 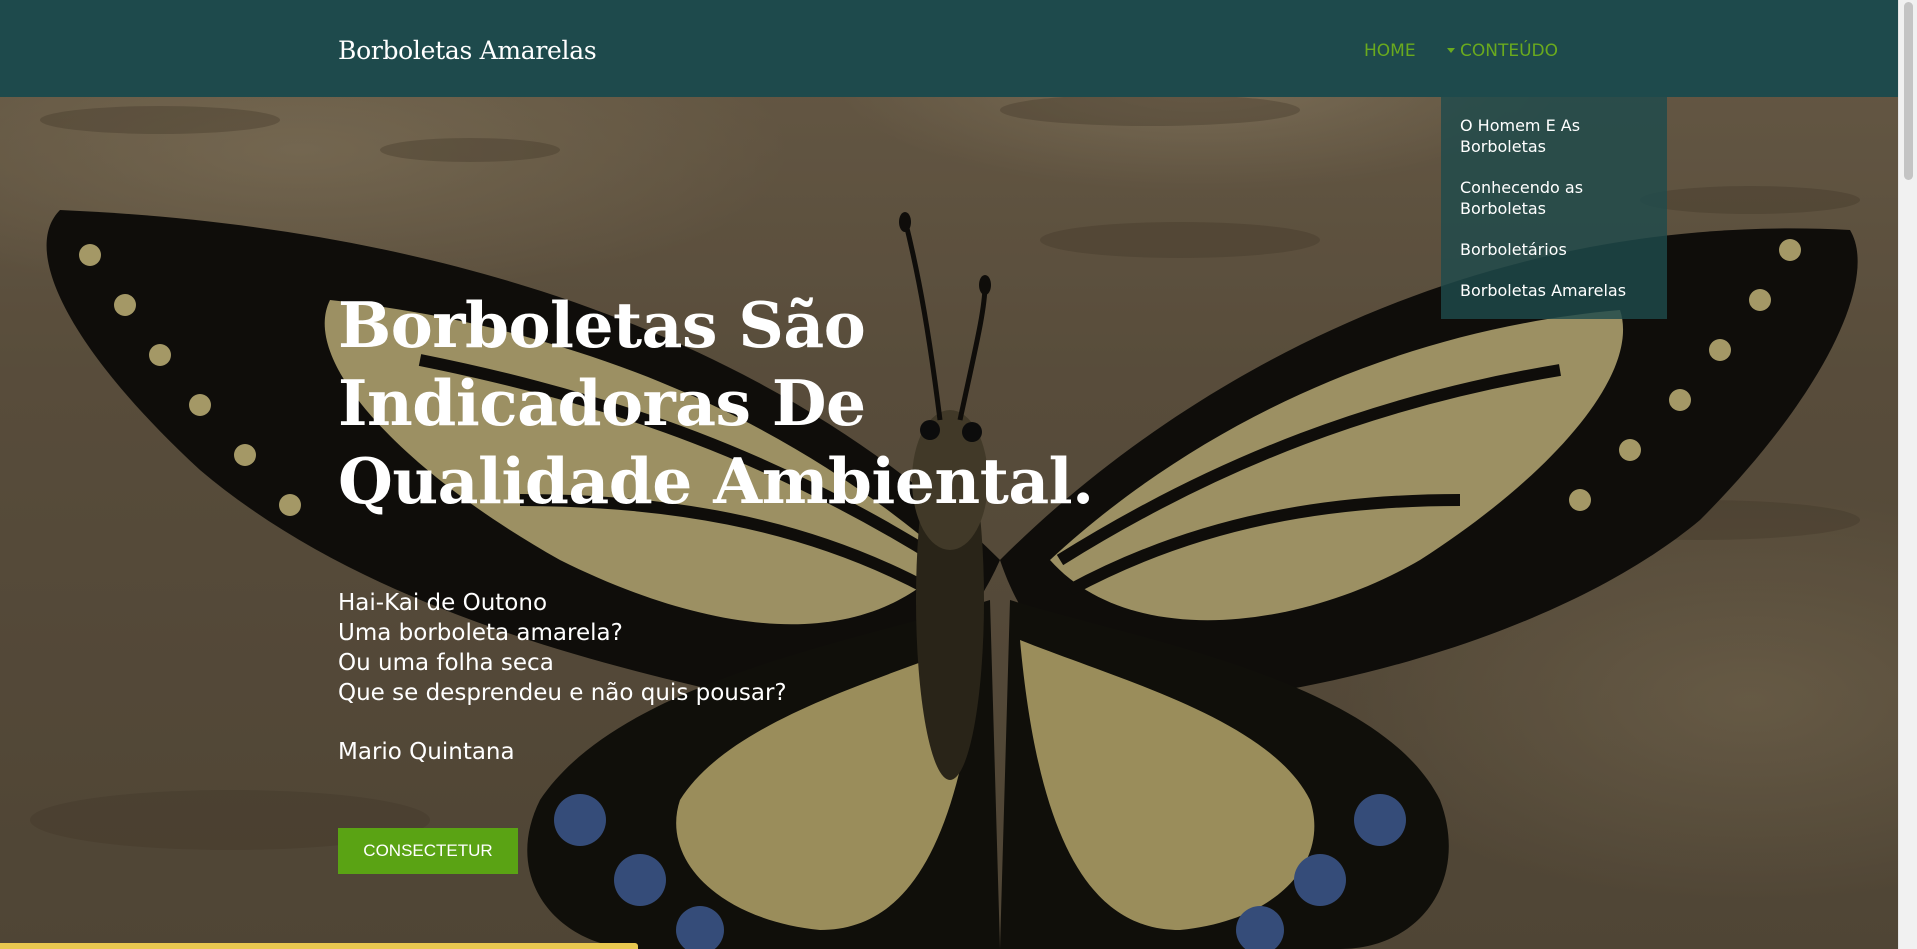 What do you see at coordinates (1907, 474) in the screenshot?
I see `vertical-scrollbar` at bounding box center [1907, 474].